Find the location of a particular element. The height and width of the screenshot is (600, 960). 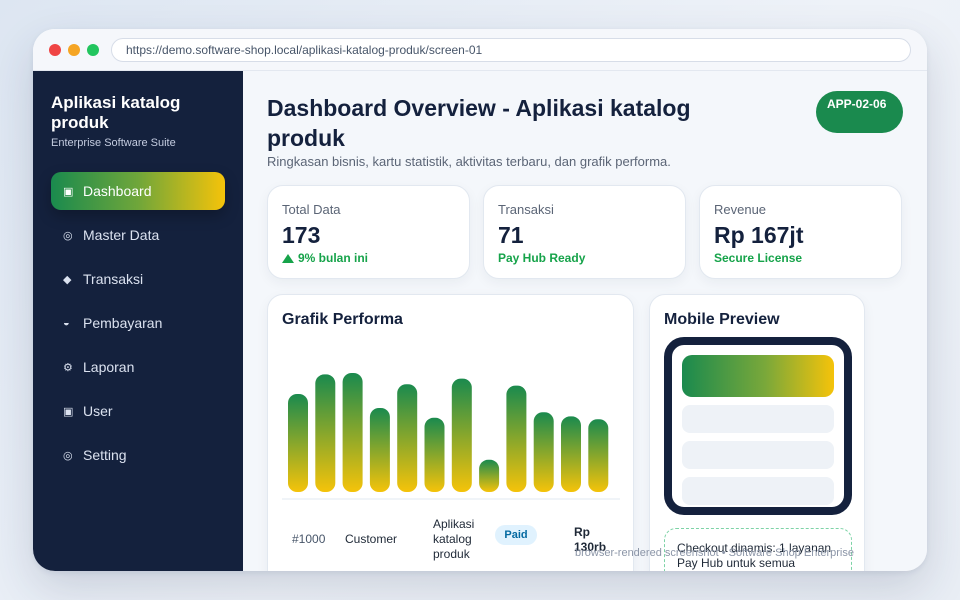

mobile-preview-title: Mobile Preview is located at coordinates (722, 319).